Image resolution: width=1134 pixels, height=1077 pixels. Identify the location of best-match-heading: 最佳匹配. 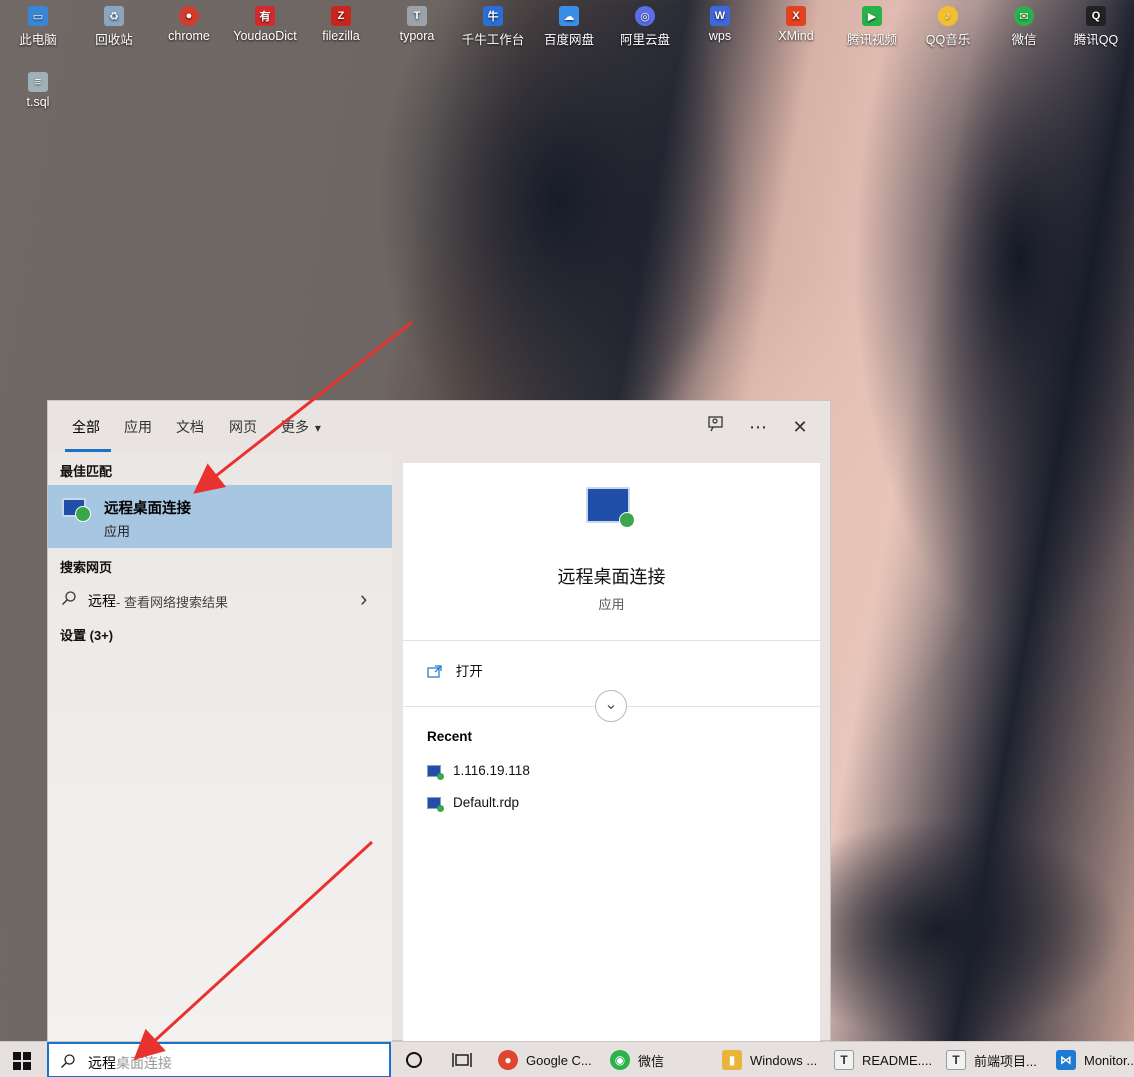
(86, 471).